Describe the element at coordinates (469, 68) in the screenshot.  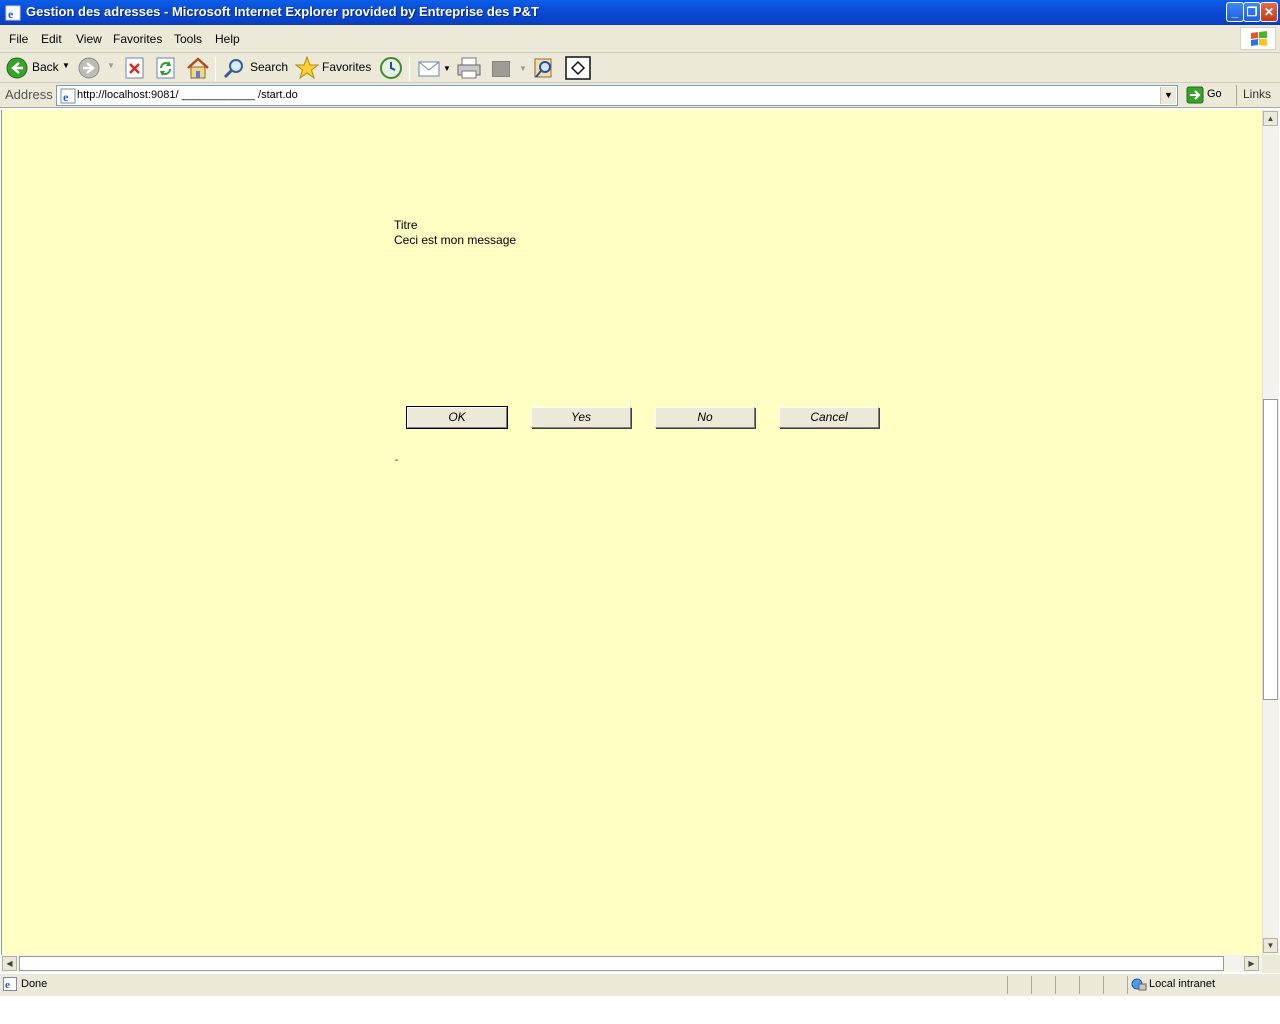
I see `print-icon` at that location.